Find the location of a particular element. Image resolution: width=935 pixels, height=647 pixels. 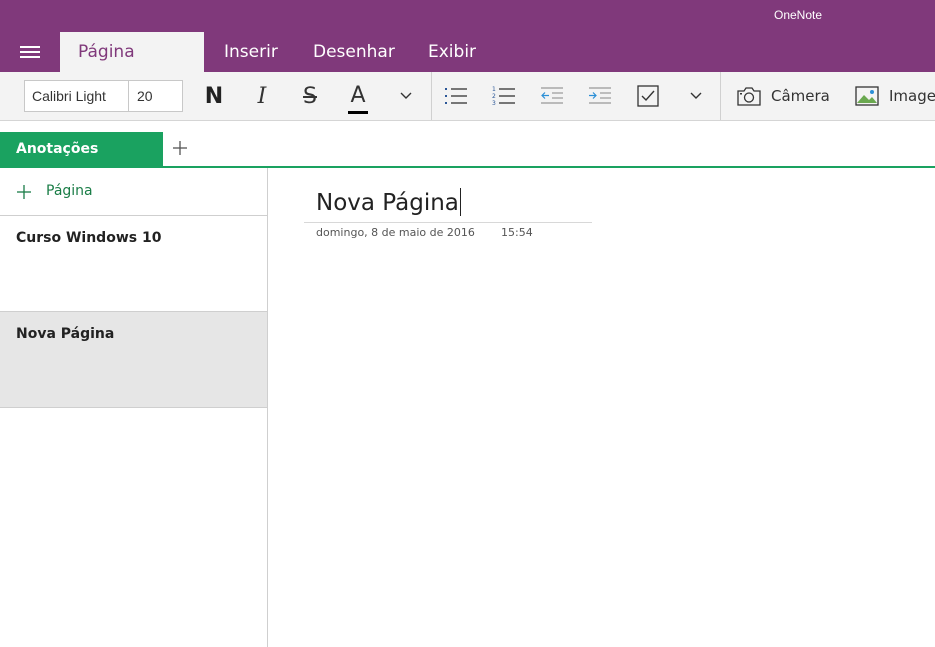

page-item-title: Nova Página is located at coordinates (65, 334).